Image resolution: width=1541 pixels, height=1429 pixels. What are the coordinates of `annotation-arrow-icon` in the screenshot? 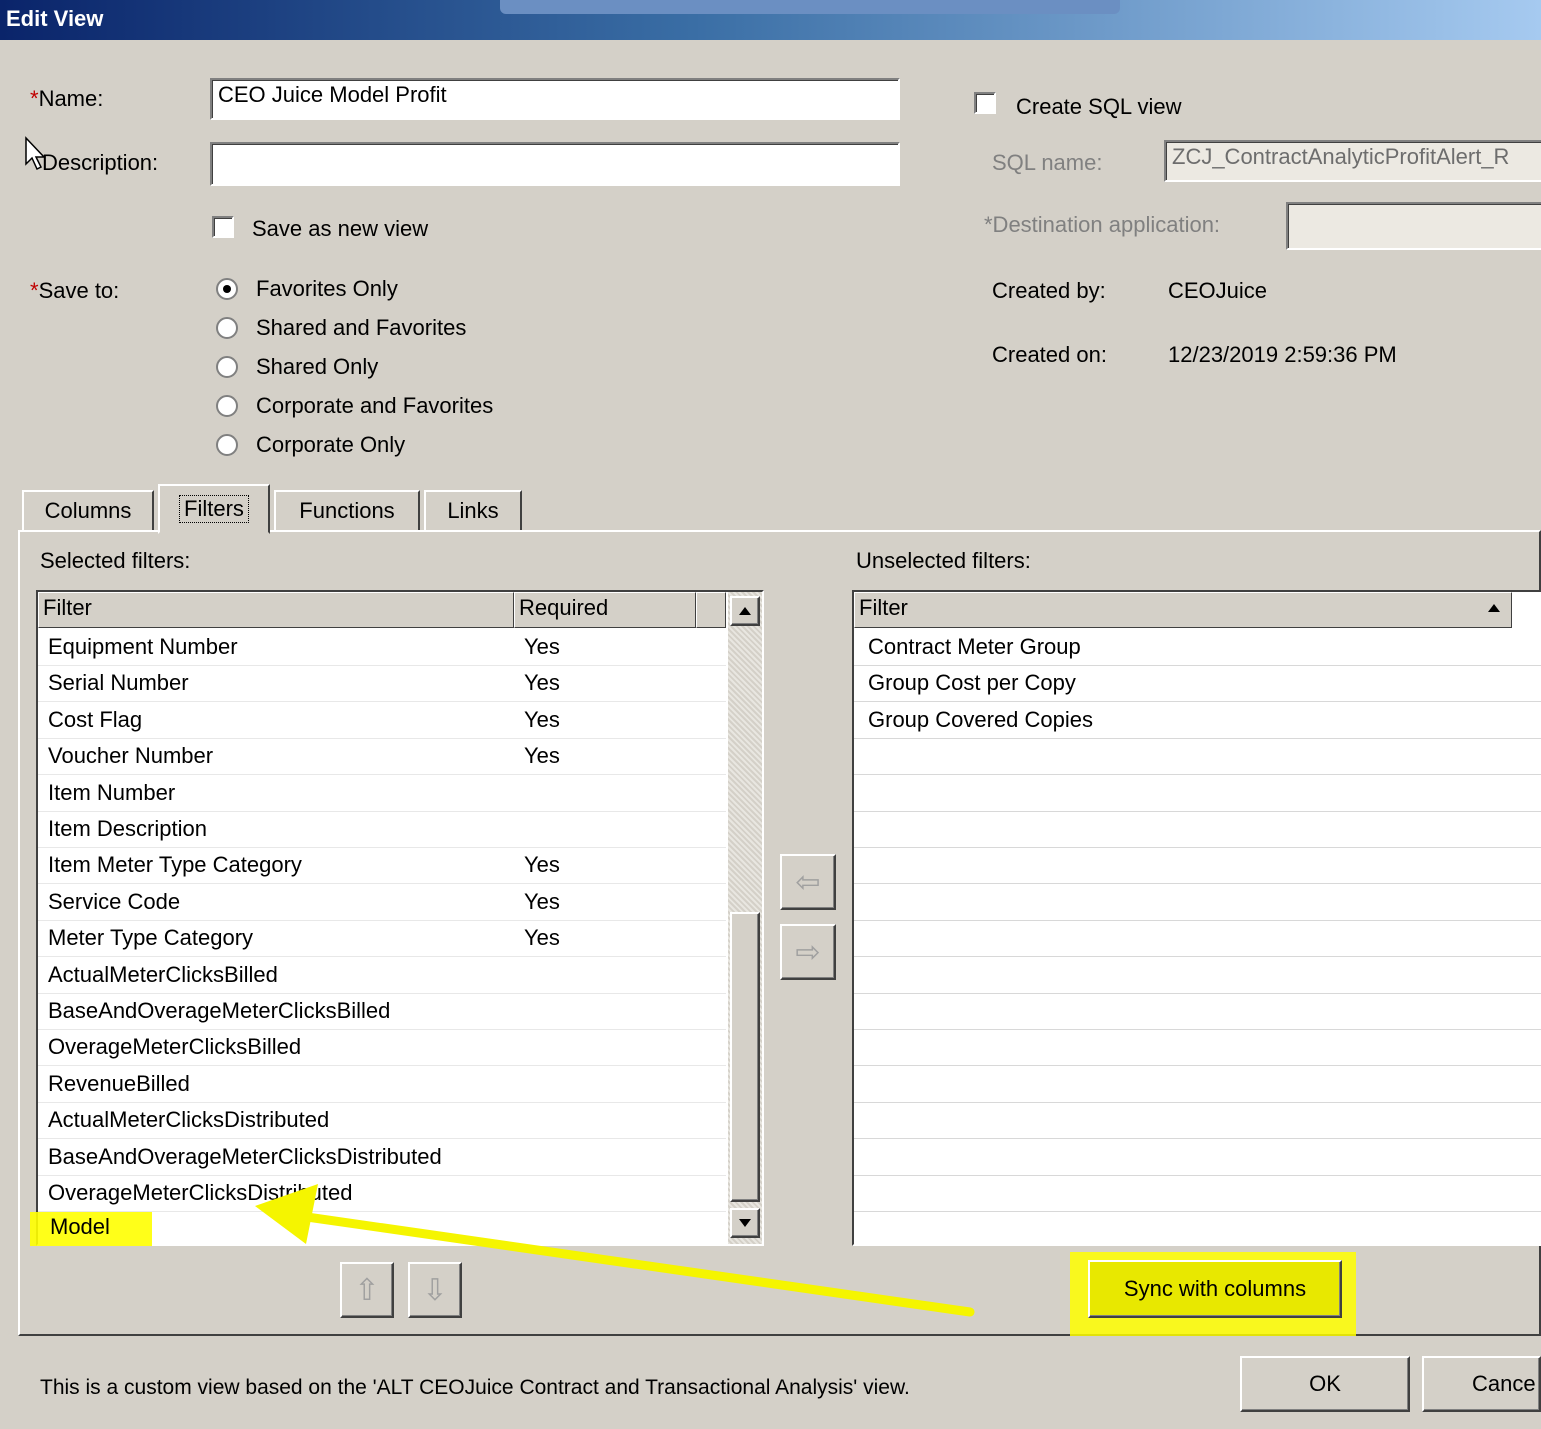 It's located at (615, 1250).